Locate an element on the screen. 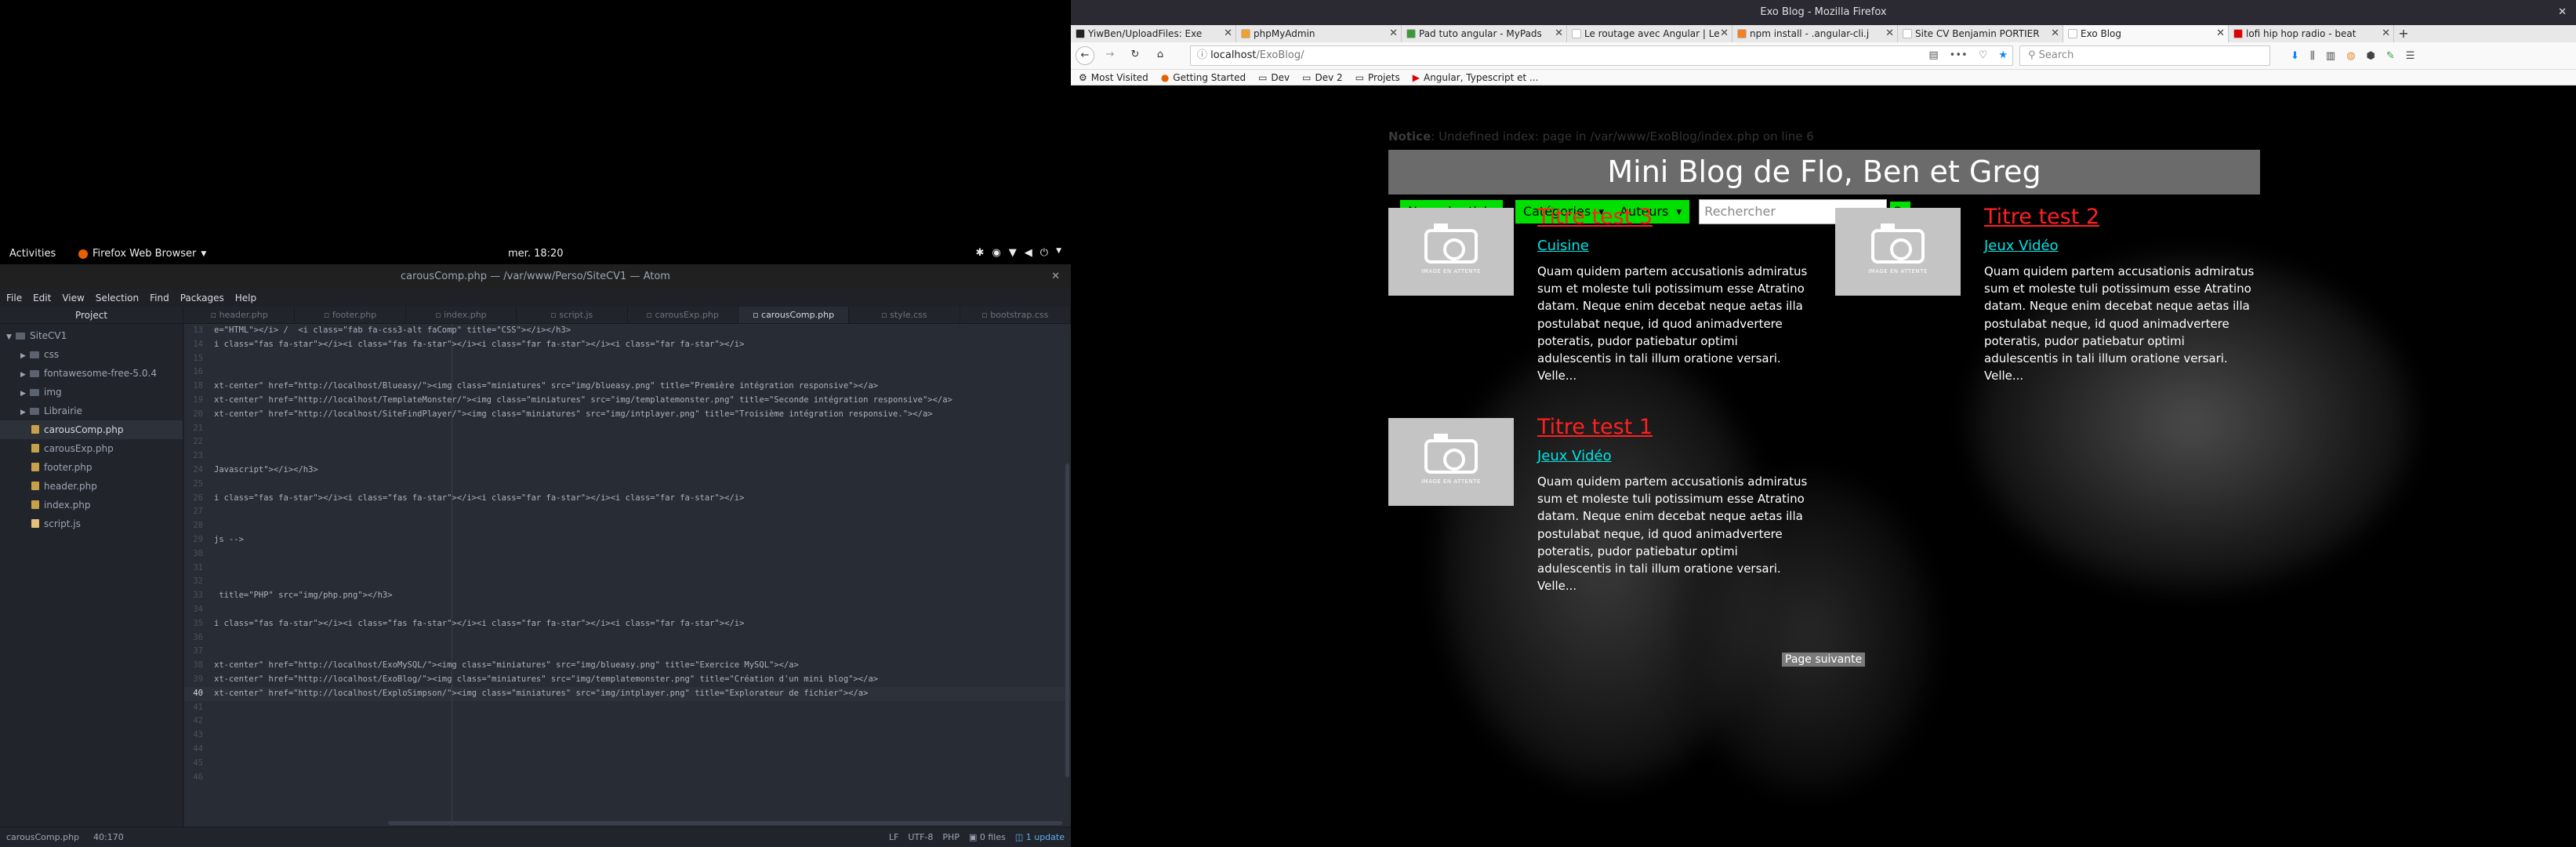 The width and height of the screenshot is (2576, 847). code-line: 24 Javascript"></i></h3> is located at coordinates (627, 470).